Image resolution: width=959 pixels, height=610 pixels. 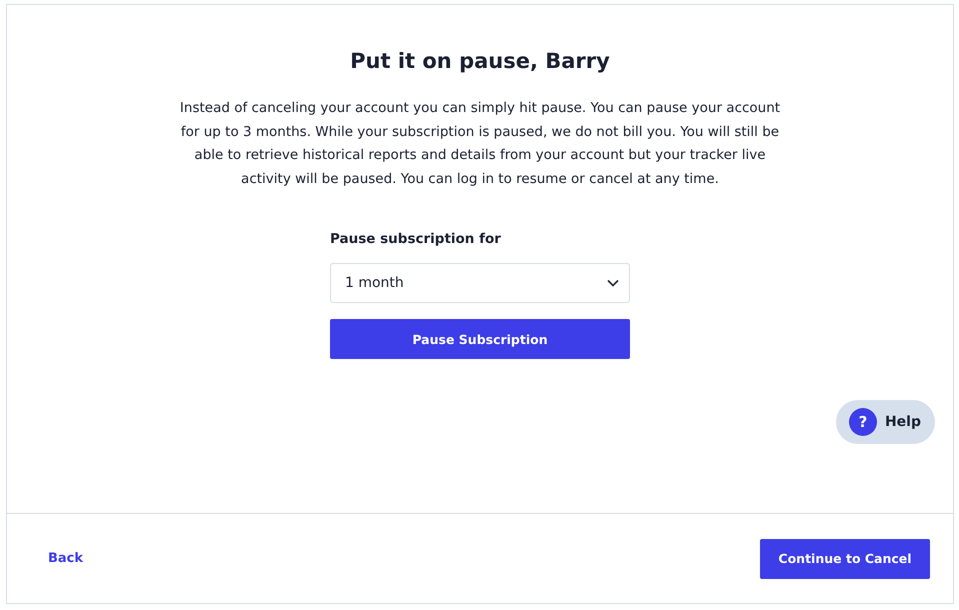 I want to click on page-title: Put it on pause, Barry, so click(x=480, y=61).